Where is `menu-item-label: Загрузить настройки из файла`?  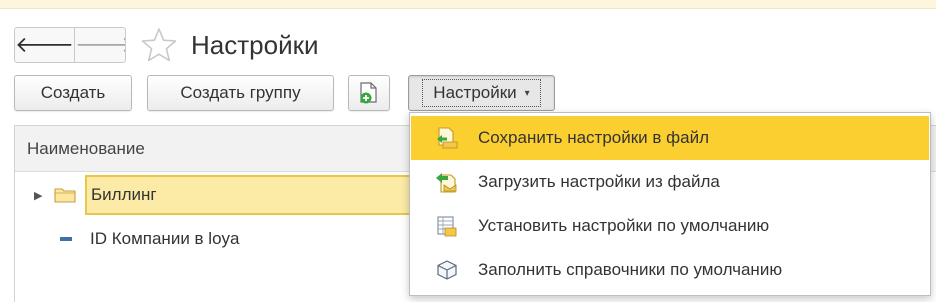 menu-item-label: Загрузить настройки из файла is located at coordinates (599, 181).